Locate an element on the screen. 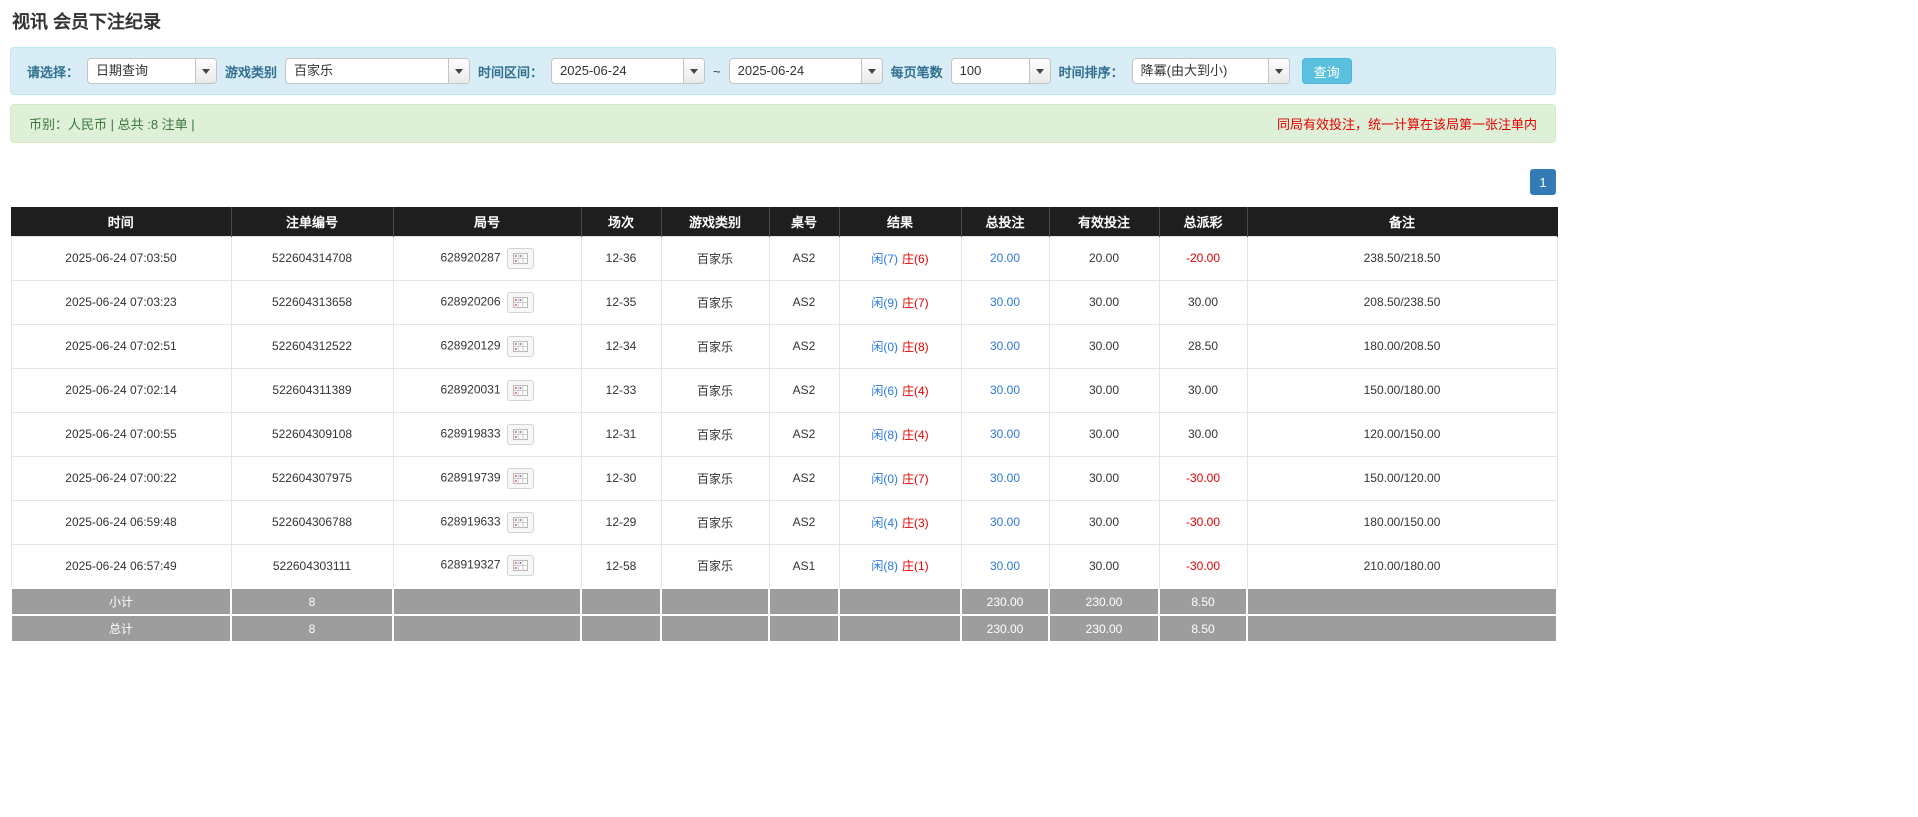  cell-time: 2025-06-24 07:03:23 is located at coordinates (121, 302).